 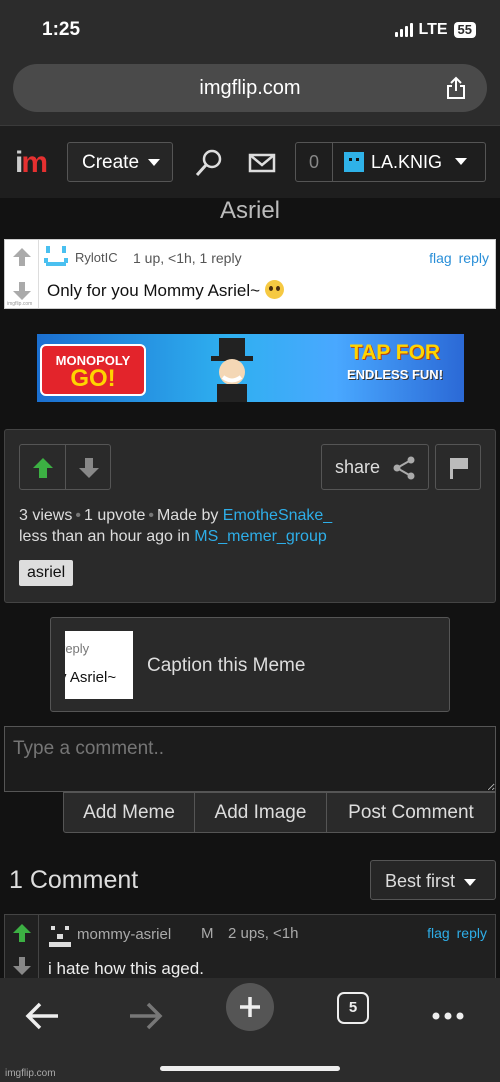 What do you see at coordinates (250, 759) in the screenshot?
I see `comment-input` at bounding box center [250, 759].